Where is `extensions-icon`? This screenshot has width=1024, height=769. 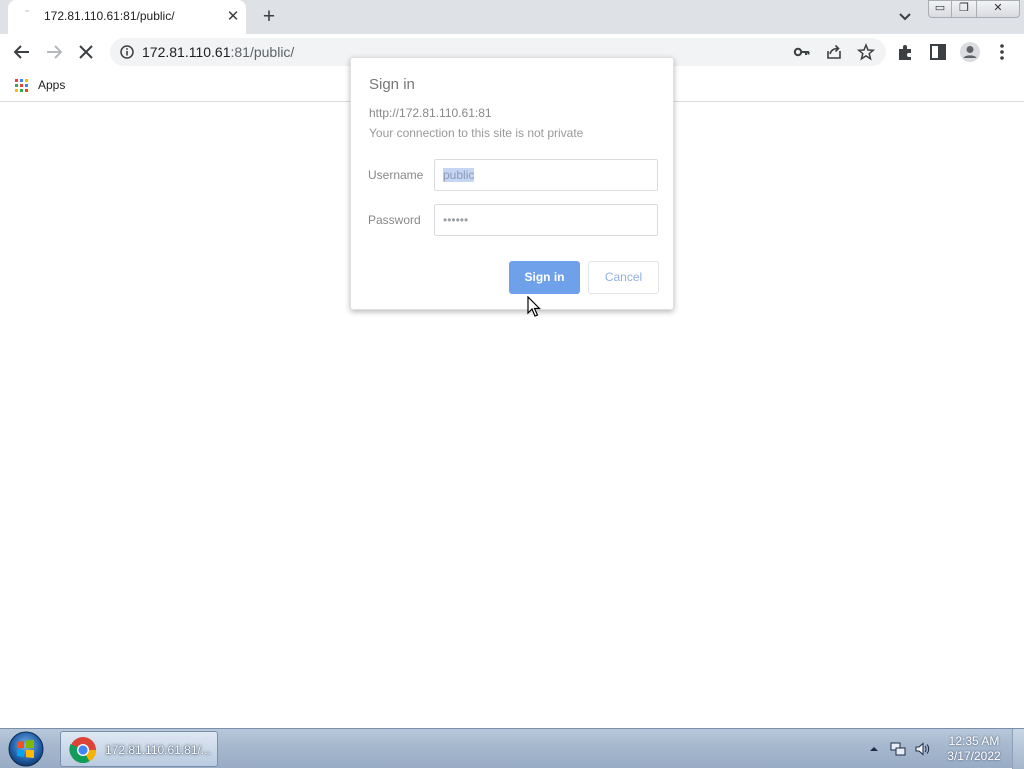 extensions-icon is located at coordinates (906, 52).